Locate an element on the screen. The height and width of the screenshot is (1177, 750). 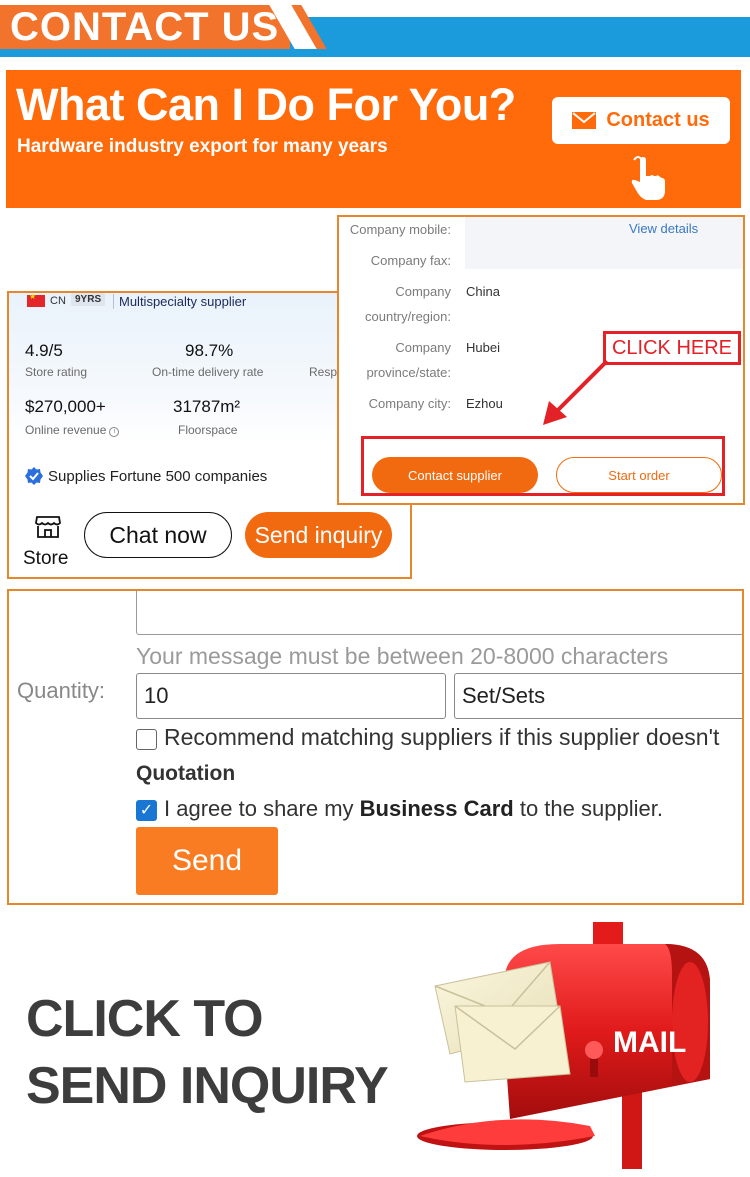
company-mobile-label: Company mobile: is located at coordinates (400, 229).